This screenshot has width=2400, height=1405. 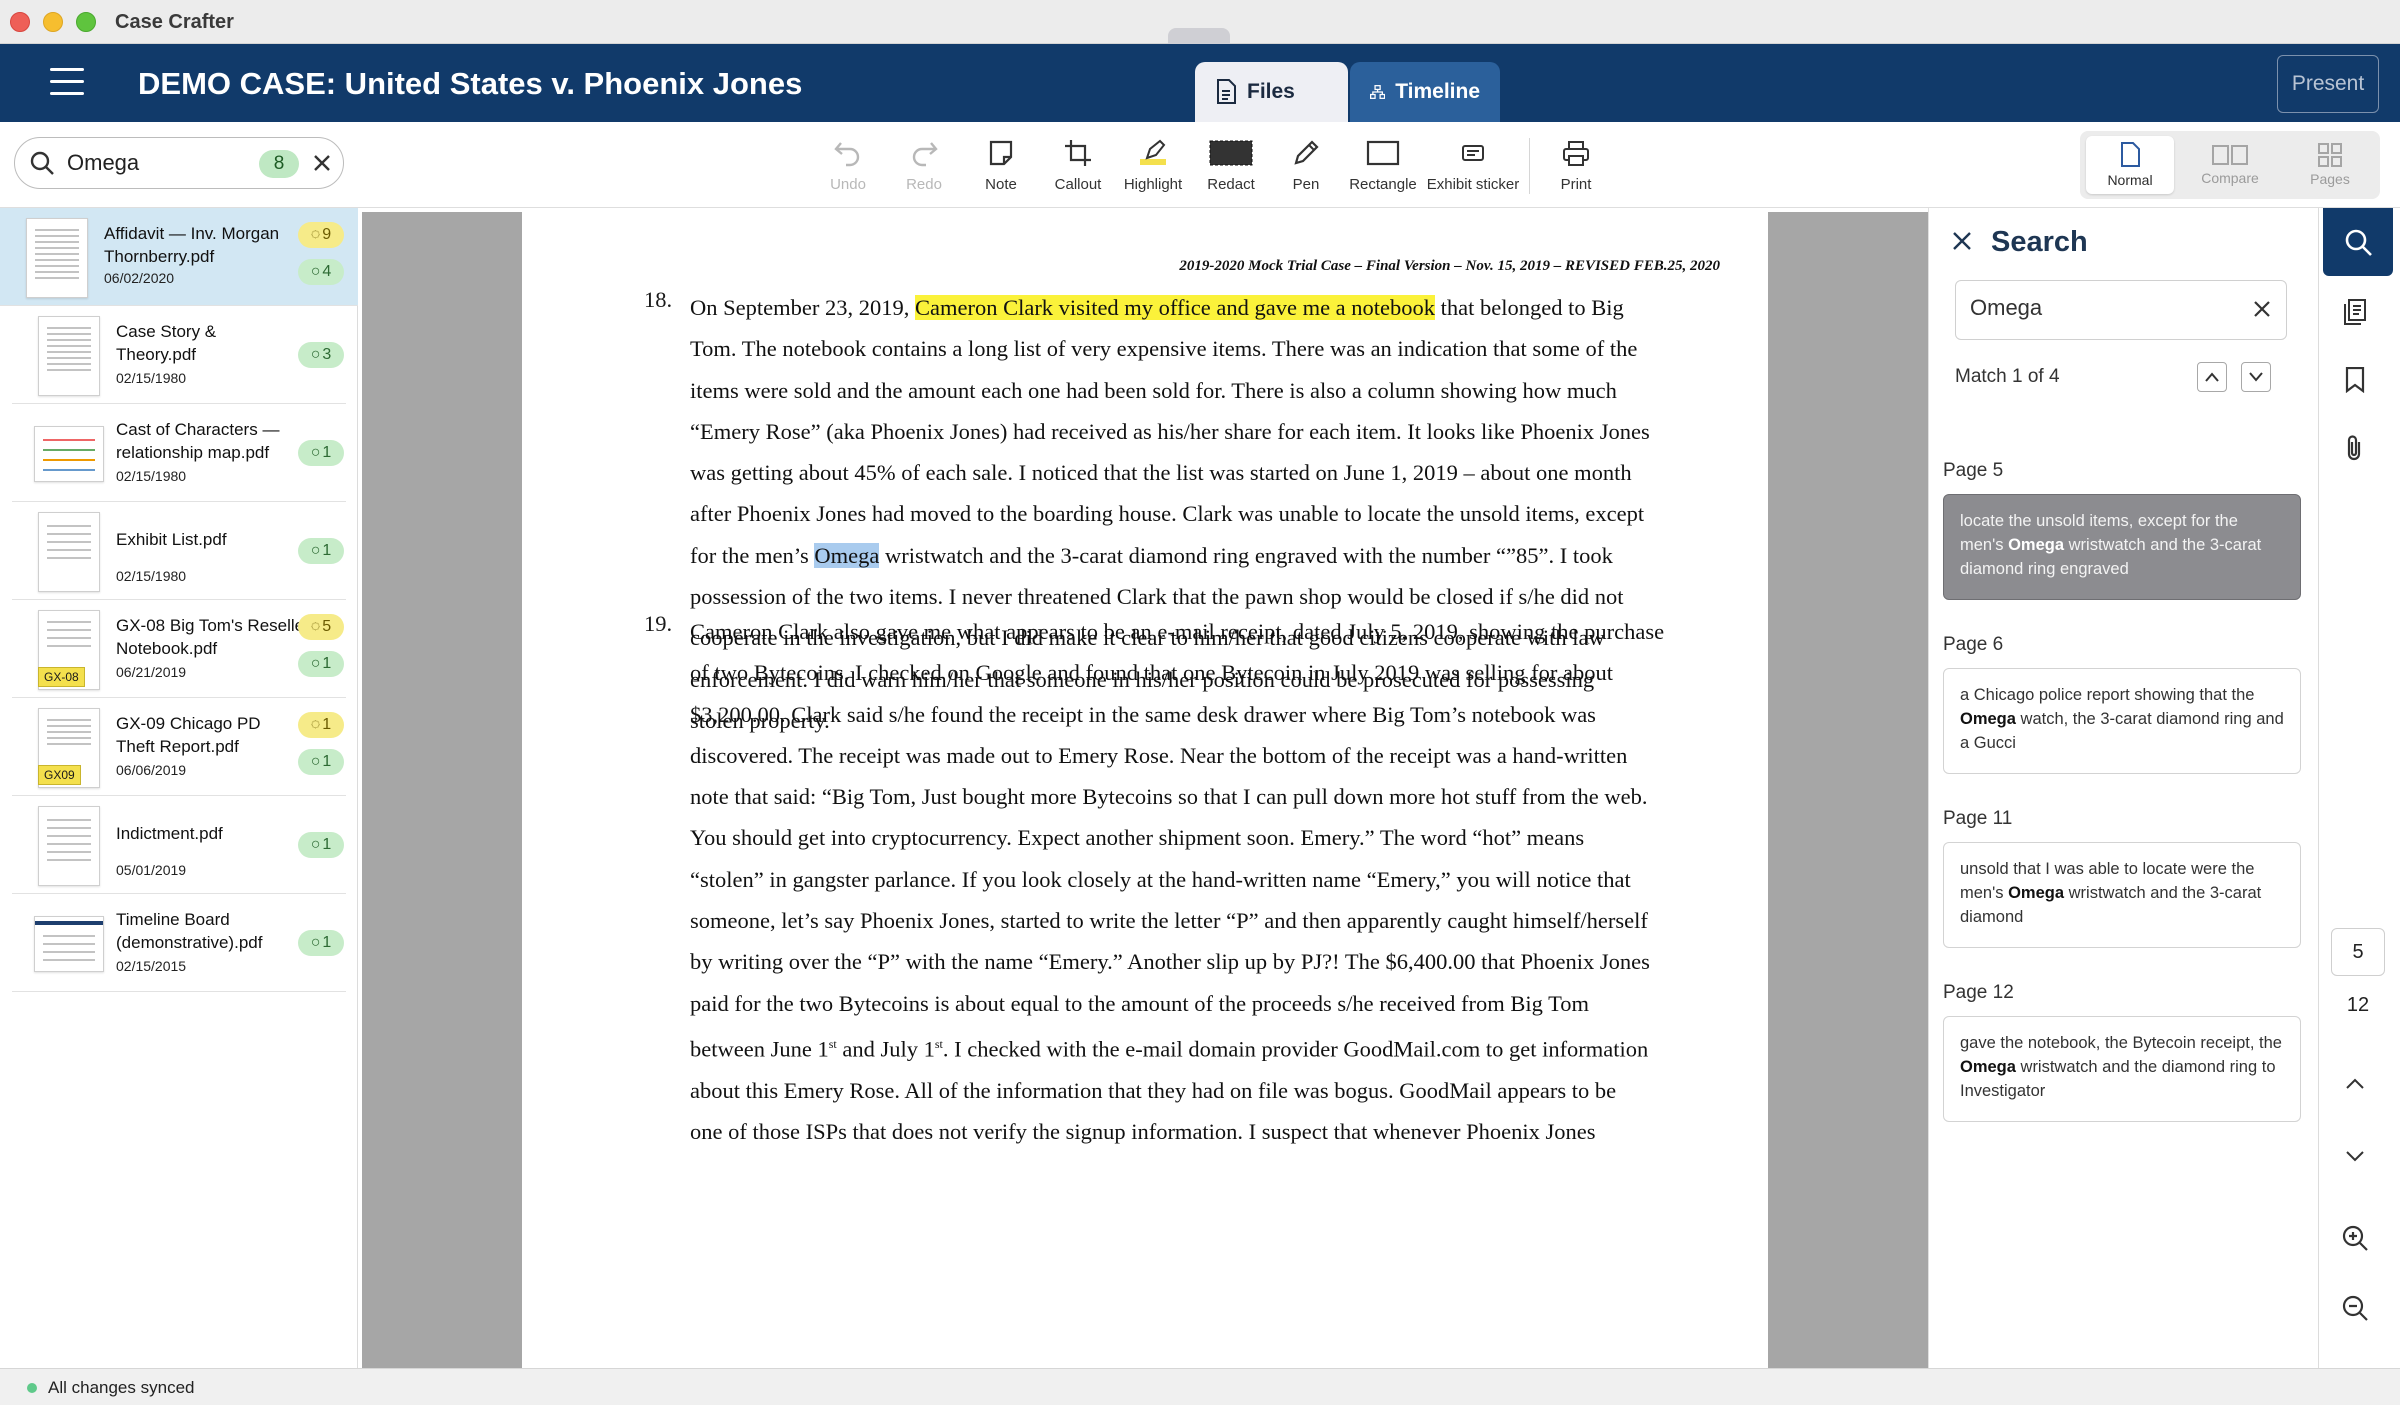 What do you see at coordinates (847, 555) in the screenshot?
I see `search-match-highlight: Omega` at bounding box center [847, 555].